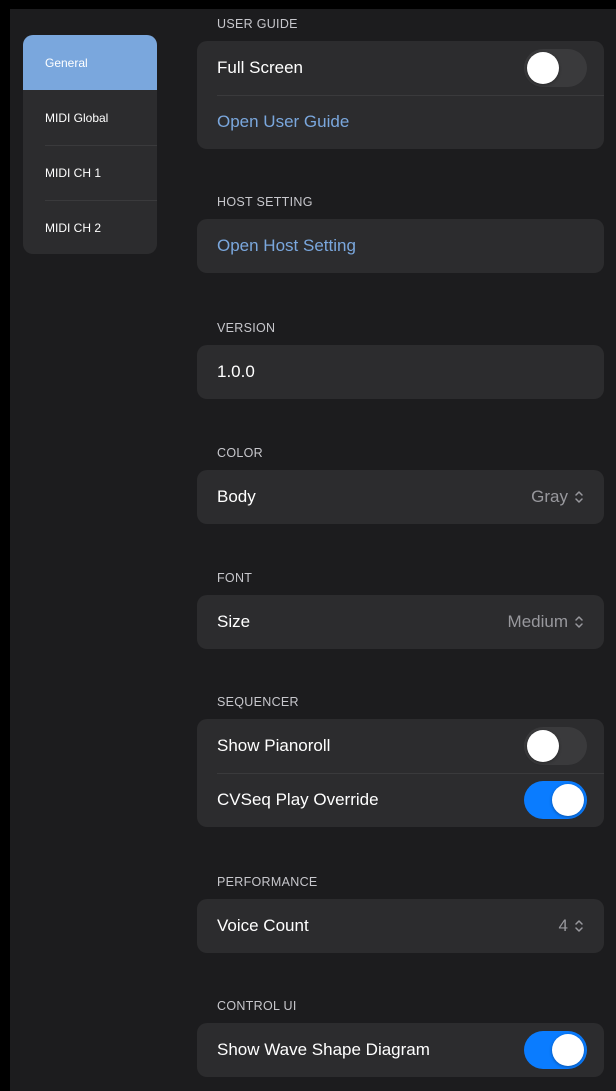  What do you see at coordinates (283, 121) in the screenshot?
I see `open-user-guide-label: Open User Guide` at bounding box center [283, 121].